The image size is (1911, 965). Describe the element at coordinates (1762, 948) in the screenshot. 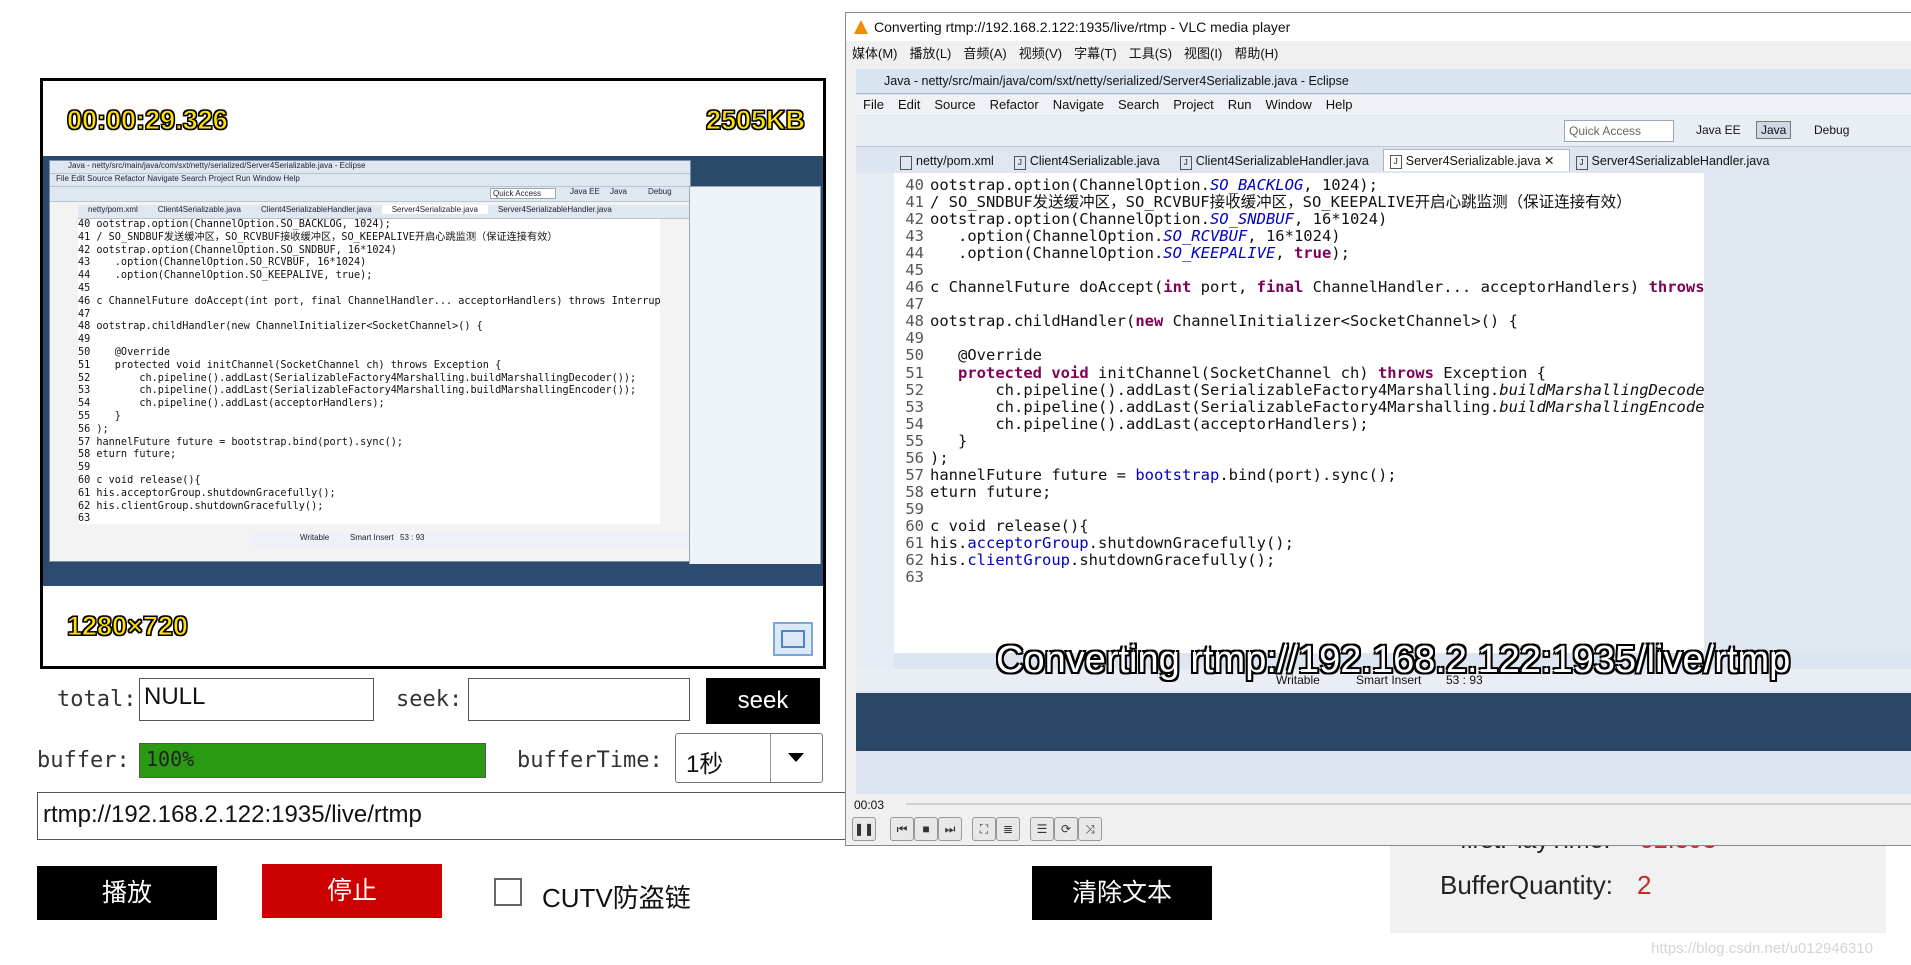

I see `watermark: https://blog.csdn.net/u012946310` at that location.